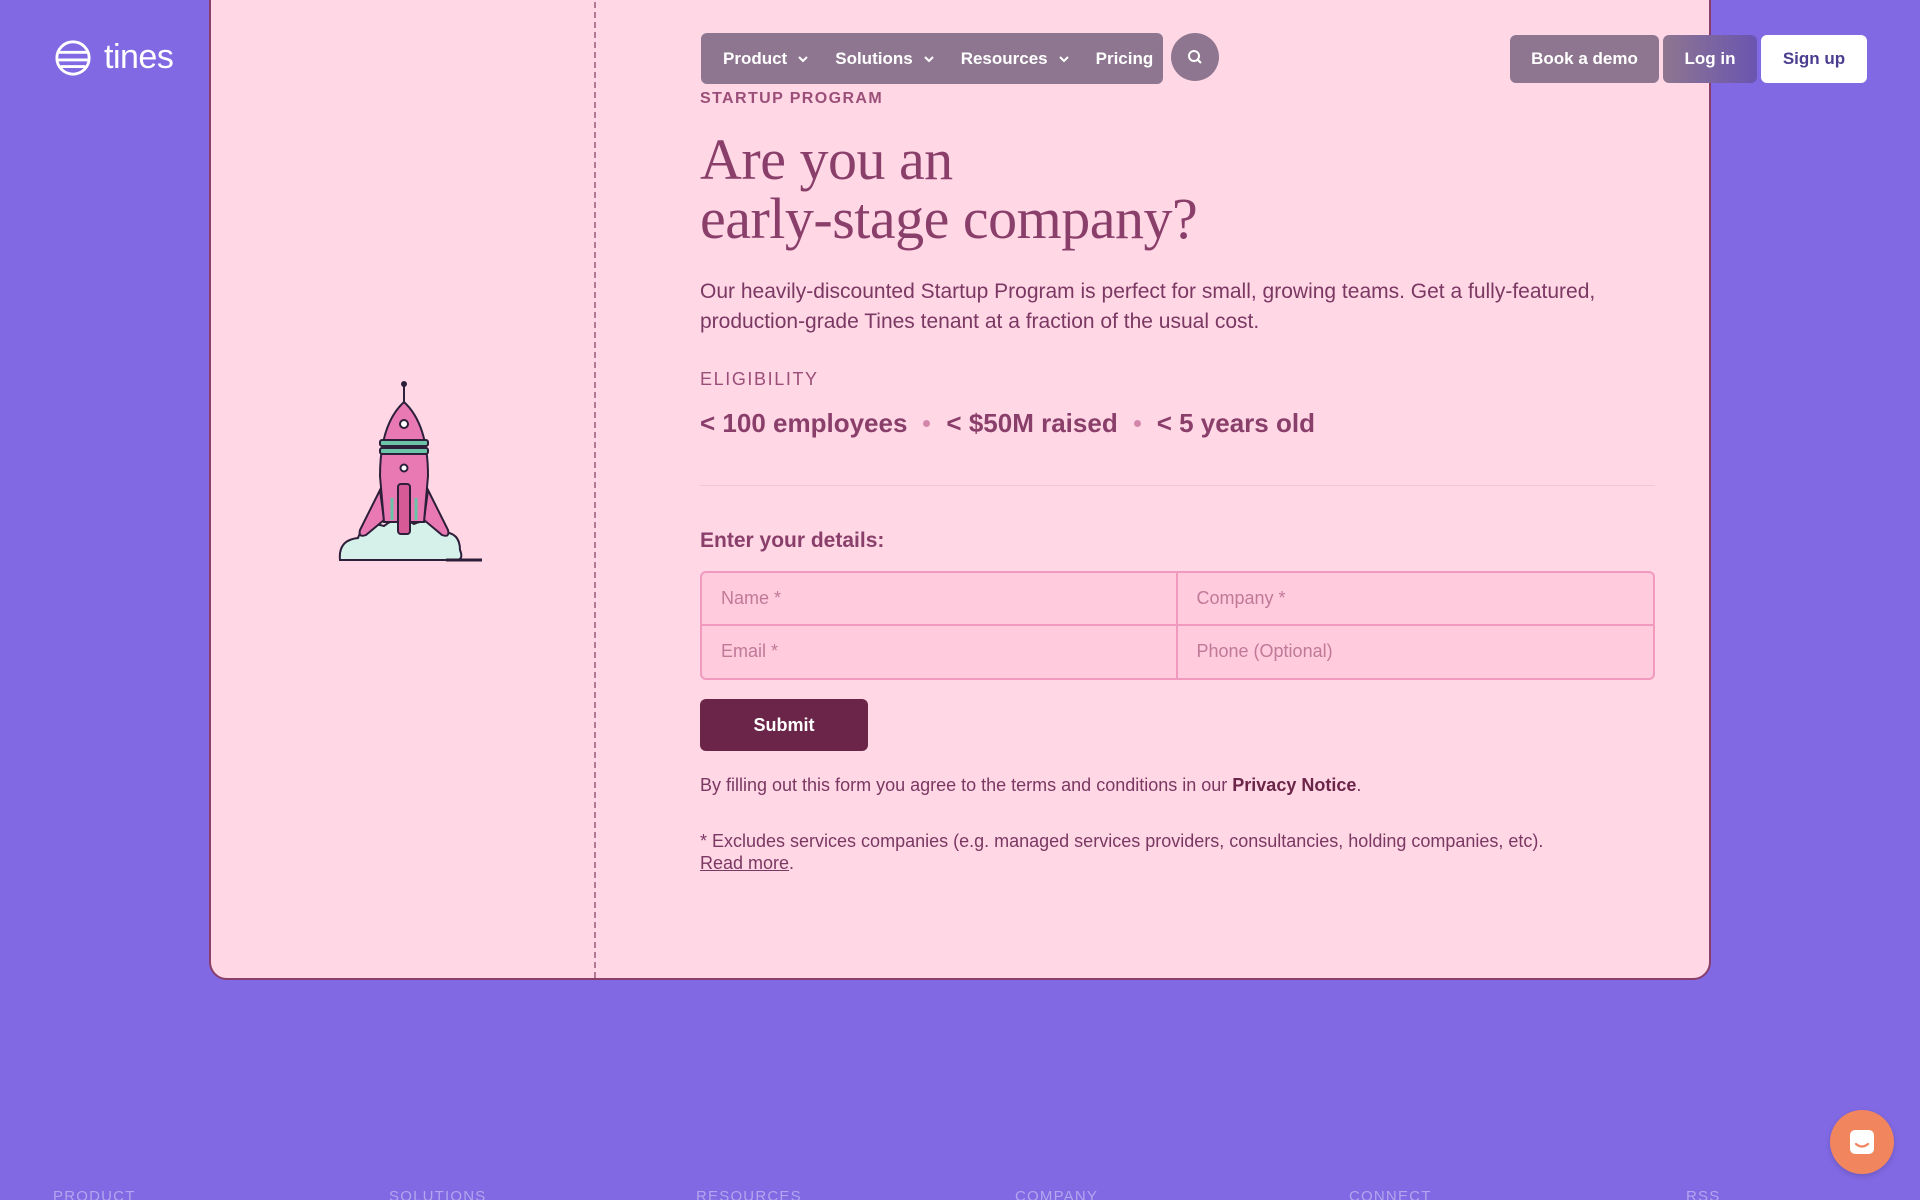 Image resolution: width=1920 pixels, height=1200 pixels. Describe the element at coordinates (1415, 651) in the screenshot. I see `phone-input` at that location.